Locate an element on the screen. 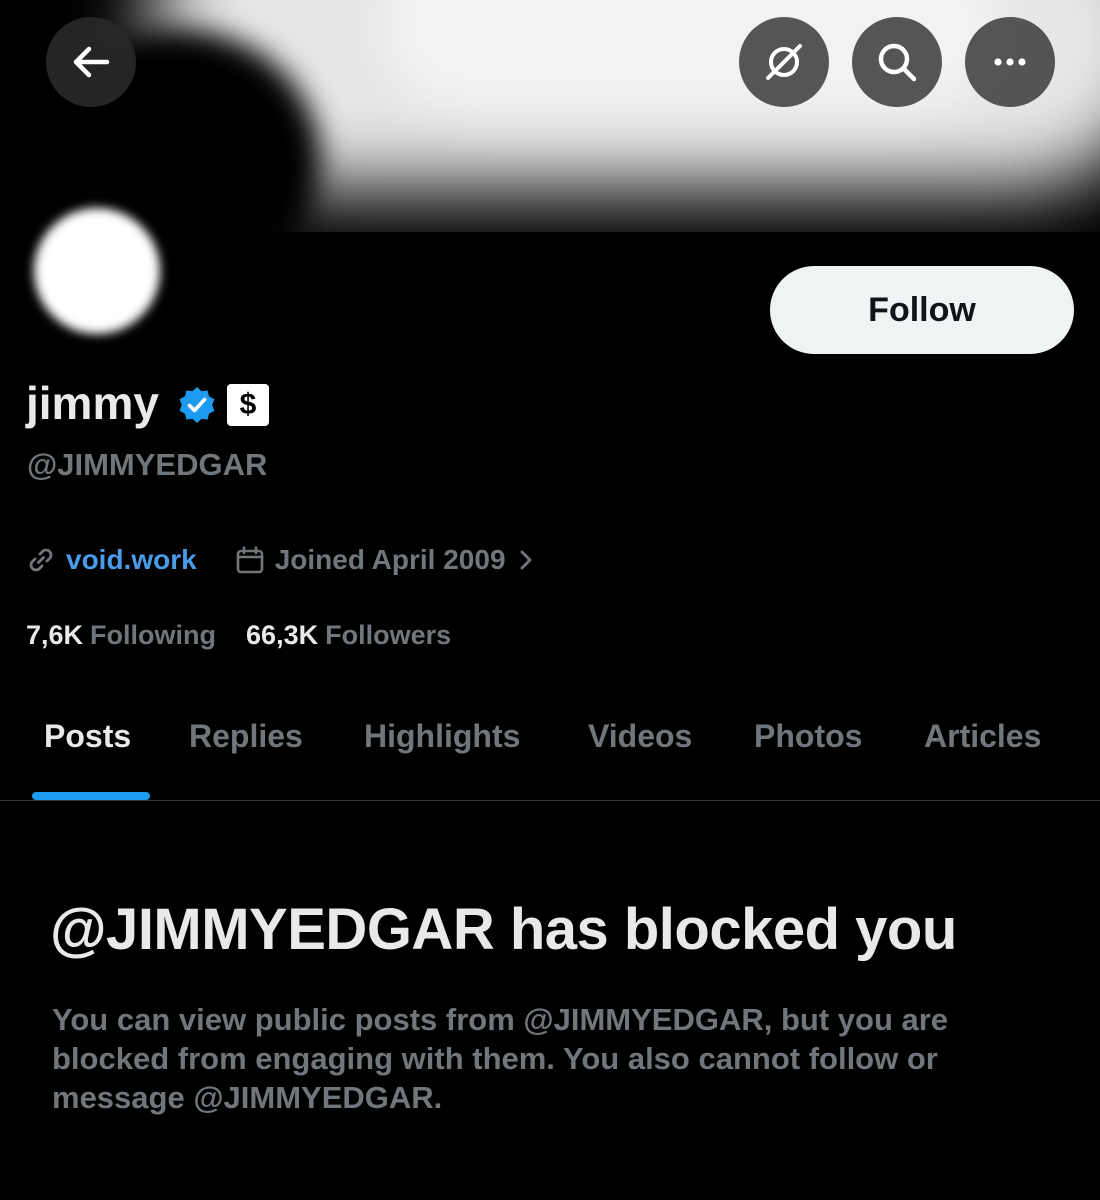 This screenshot has height=1200, width=1100. following-link: 7,6K Following is located at coordinates (121, 635).